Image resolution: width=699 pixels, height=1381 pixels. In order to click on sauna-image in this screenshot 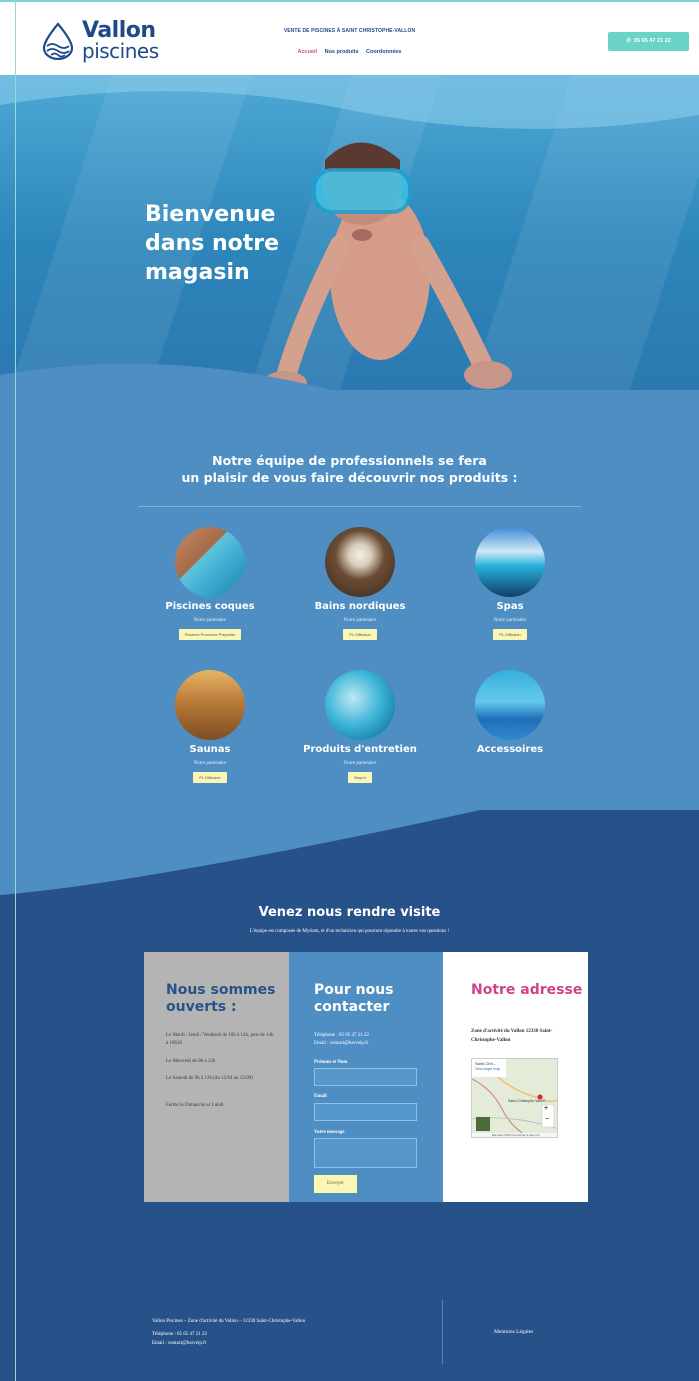, I will do `click(210, 705)`.